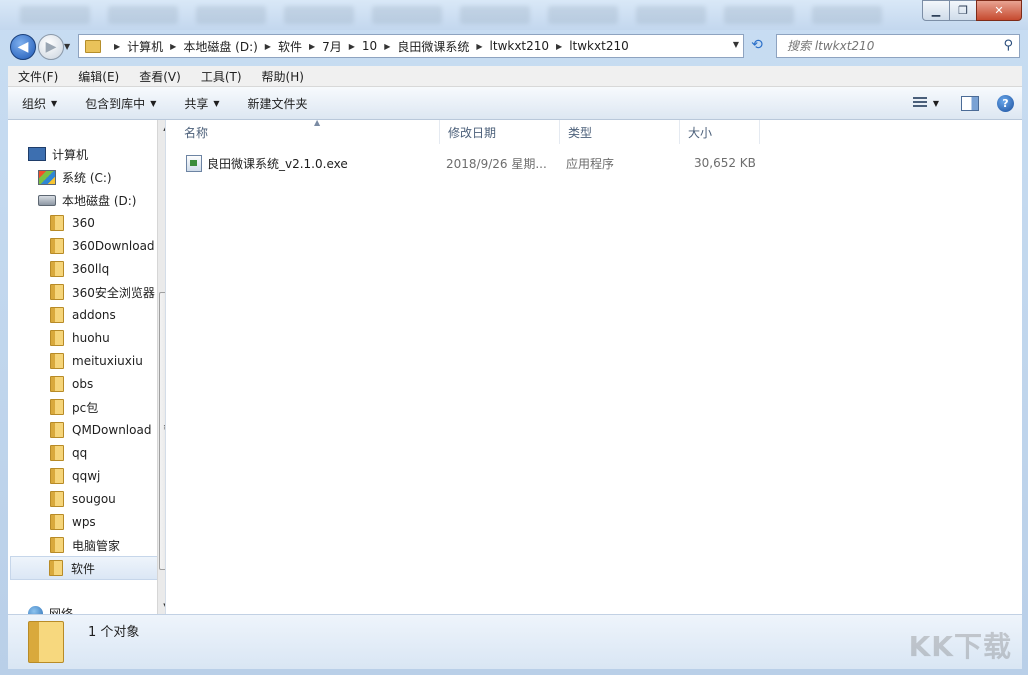 The image size is (1028, 675). I want to click on tree-item-label: 360, so click(83, 223).